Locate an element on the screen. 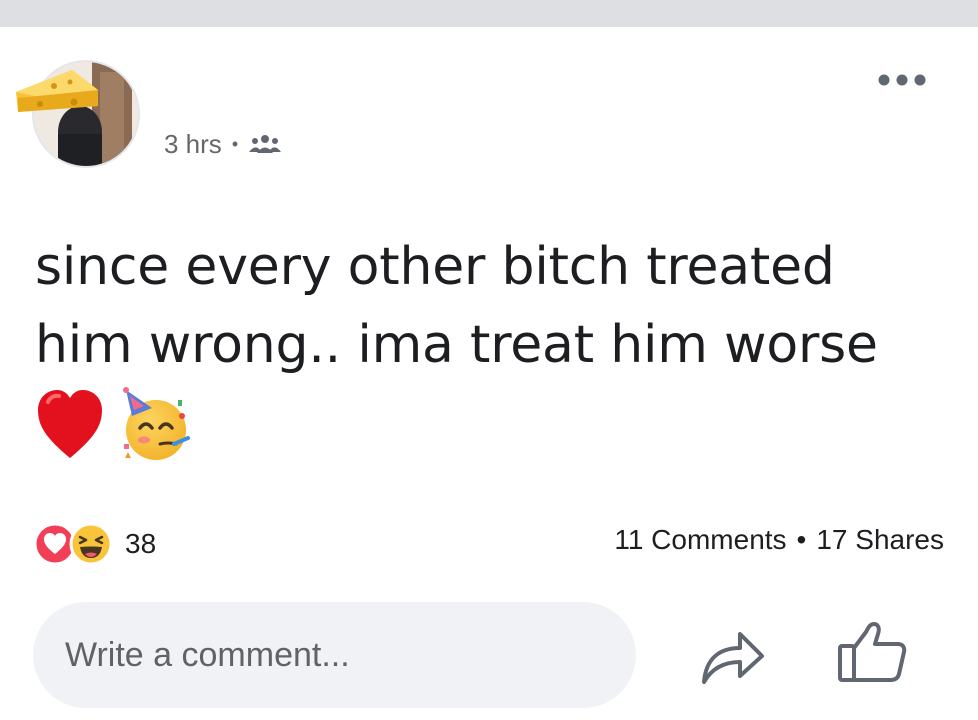 The image size is (978, 720). share-icon is located at coordinates (733, 654).